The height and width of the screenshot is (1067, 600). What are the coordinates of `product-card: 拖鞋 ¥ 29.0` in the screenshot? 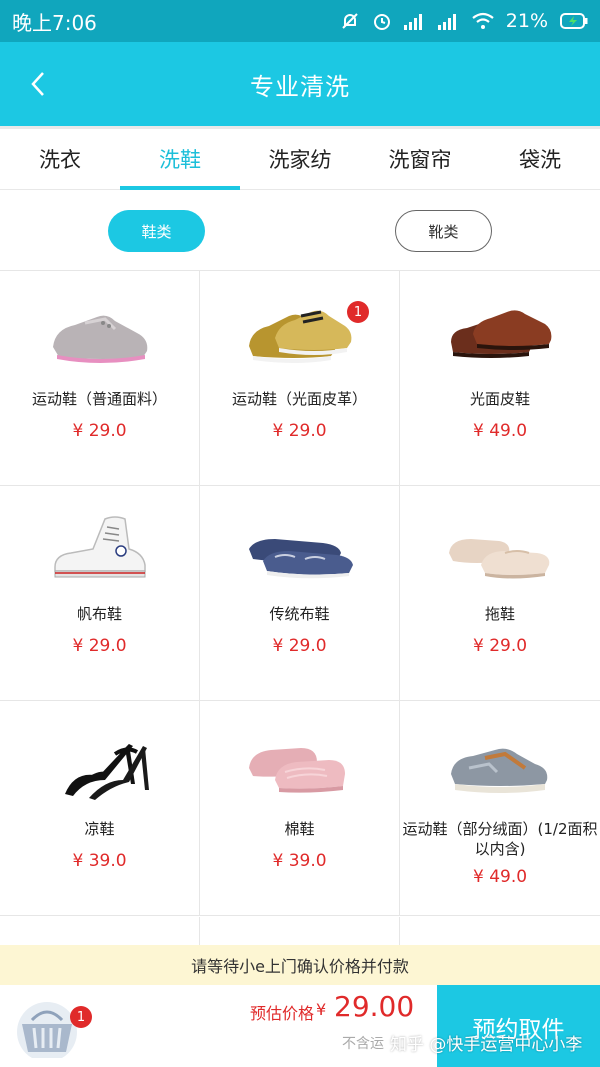 It's located at (500, 593).